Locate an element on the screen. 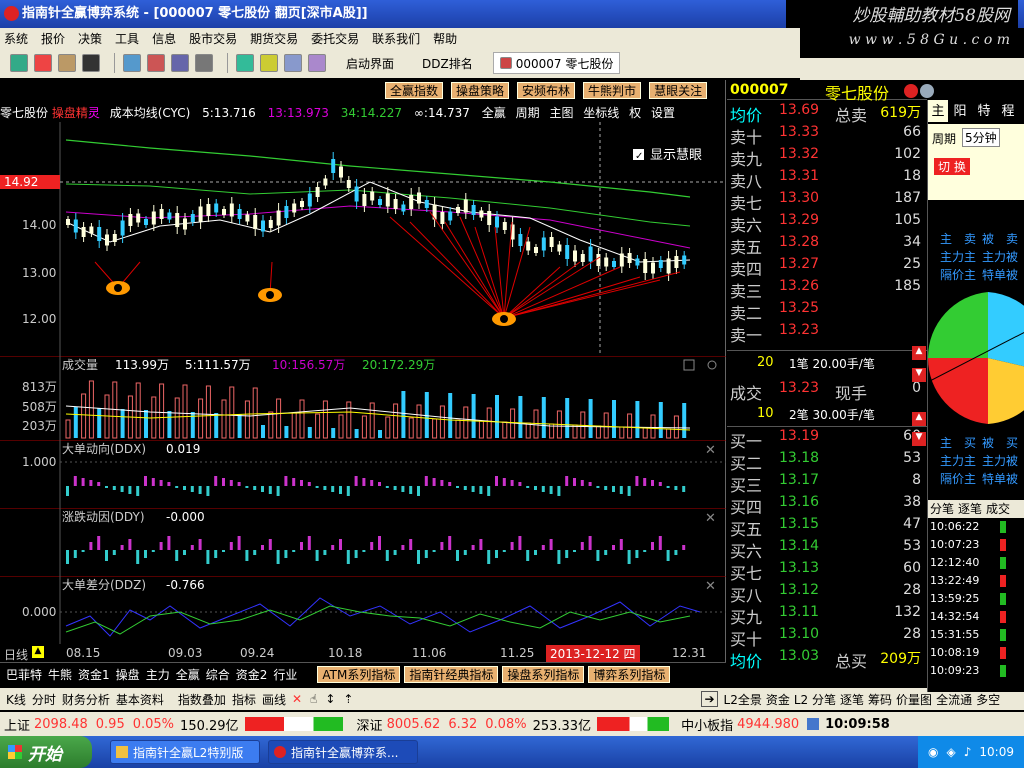 The width and height of the screenshot is (1024, 768). btn-kline: K线 is located at coordinates (16, 699).